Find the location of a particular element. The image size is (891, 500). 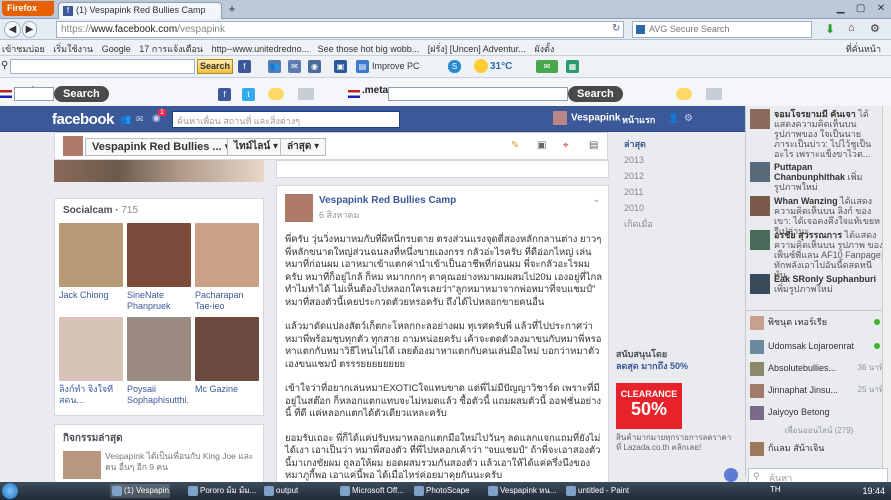

activity-photo is located at coordinates (82, 465).